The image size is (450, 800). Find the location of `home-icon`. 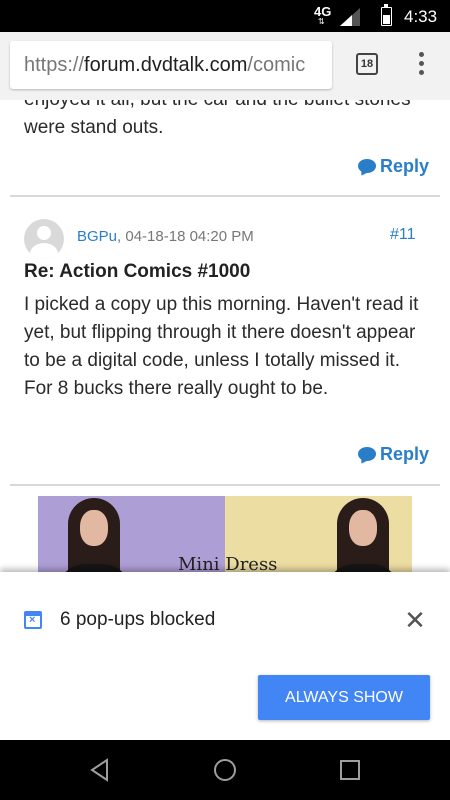

home-icon is located at coordinates (225, 770).